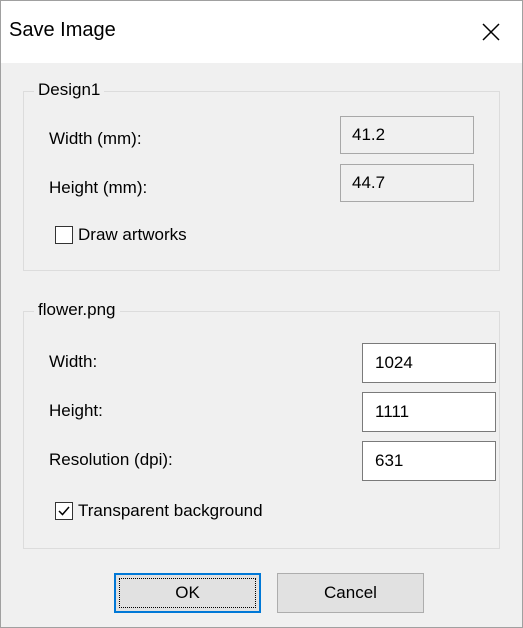 The height and width of the screenshot is (628, 523). What do you see at coordinates (111, 459) in the screenshot?
I see `resolution-label: Resolution (dpi):` at bounding box center [111, 459].